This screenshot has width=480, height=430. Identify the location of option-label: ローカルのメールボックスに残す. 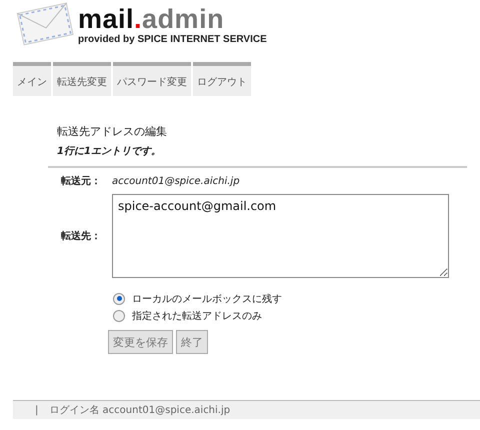
(207, 299).